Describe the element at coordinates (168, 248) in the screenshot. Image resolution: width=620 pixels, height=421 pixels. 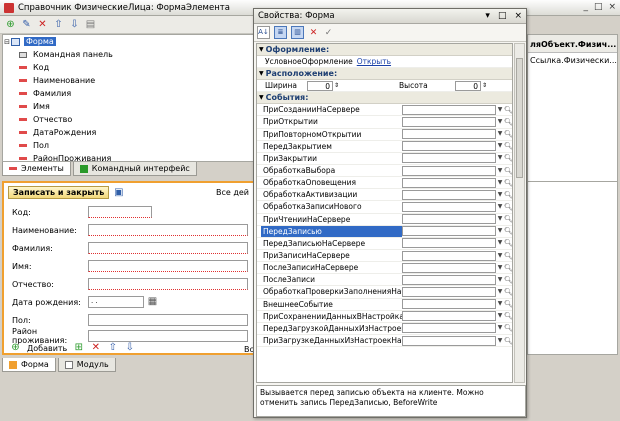
I see `surname-input` at that location.